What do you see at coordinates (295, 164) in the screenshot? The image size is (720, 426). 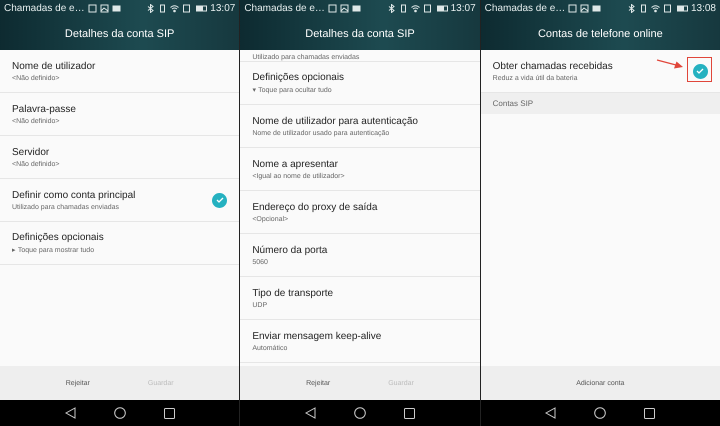 I see `setting-title: Nome a apresentar` at bounding box center [295, 164].